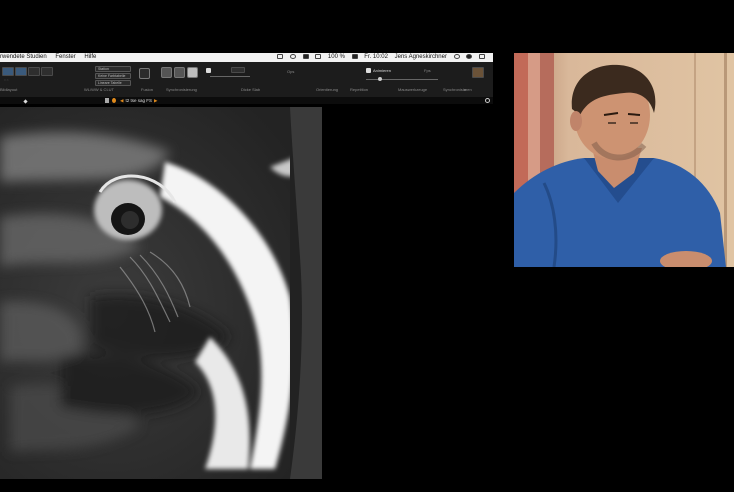 The height and width of the screenshot is (492, 734). What do you see at coordinates (238, 70) in the screenshot?
I see `slab-mode-select` at bounding box center [238, 70].